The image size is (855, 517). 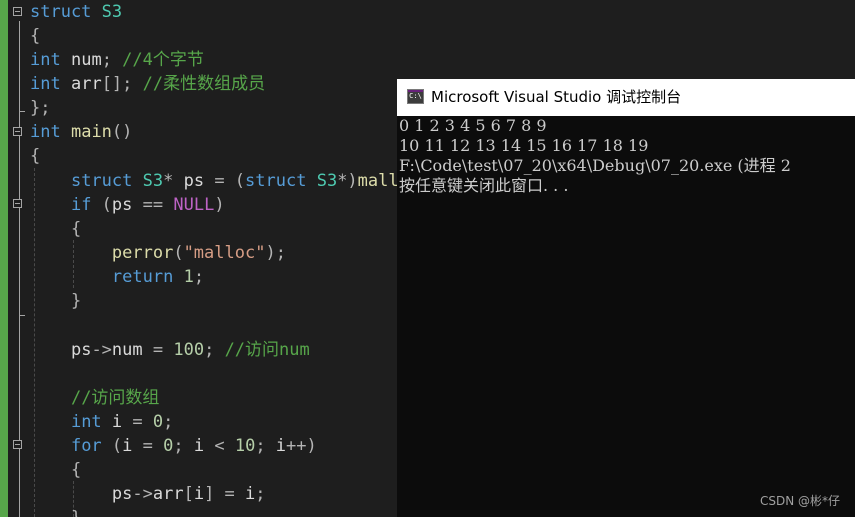 What do you see at coordinates (81, 205) in the screenshot?
I see `code-token: if` at bounding box center [81, 205].